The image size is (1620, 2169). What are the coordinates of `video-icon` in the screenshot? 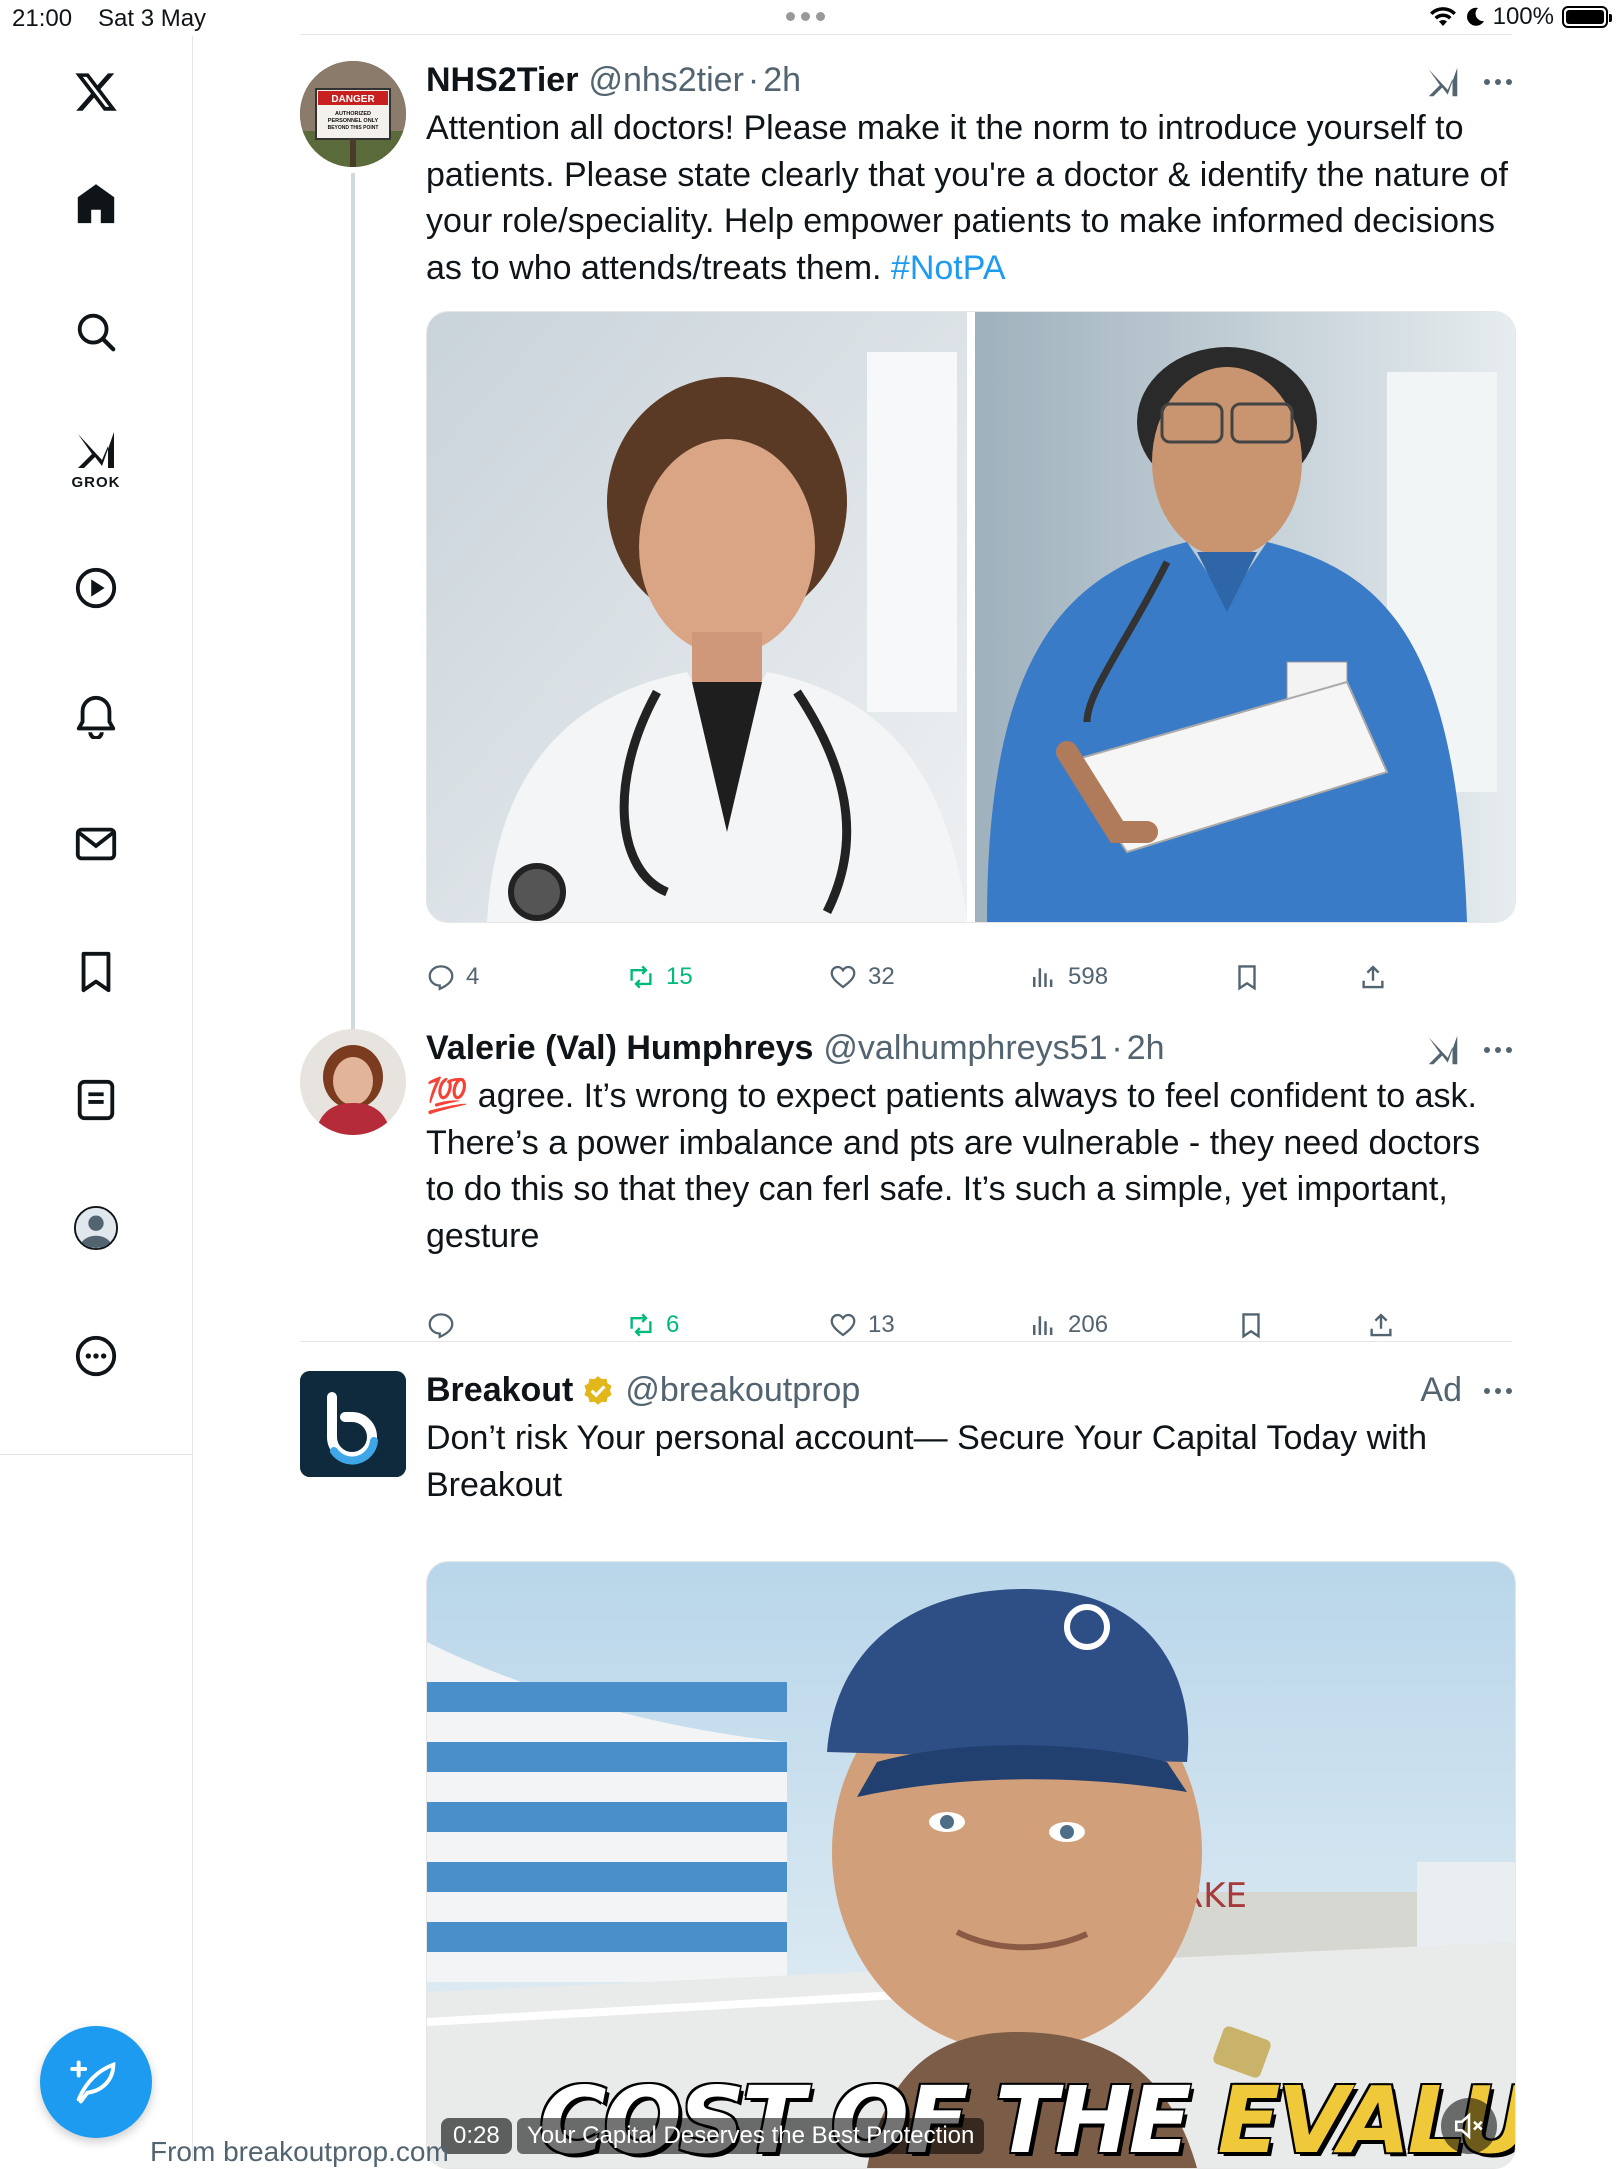 It's located at (96, 588).